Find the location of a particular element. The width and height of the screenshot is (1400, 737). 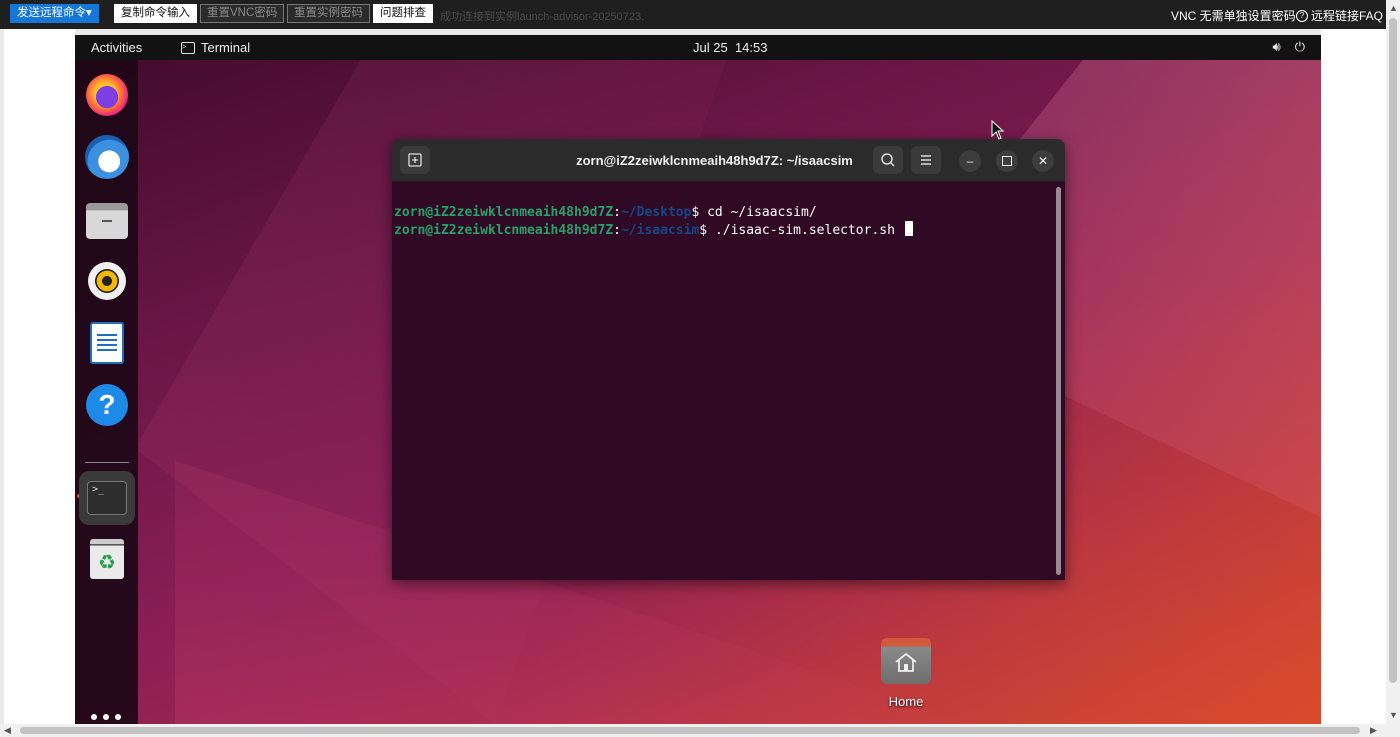

power-icon: ⏻ is located at coordinates (1299, 46).